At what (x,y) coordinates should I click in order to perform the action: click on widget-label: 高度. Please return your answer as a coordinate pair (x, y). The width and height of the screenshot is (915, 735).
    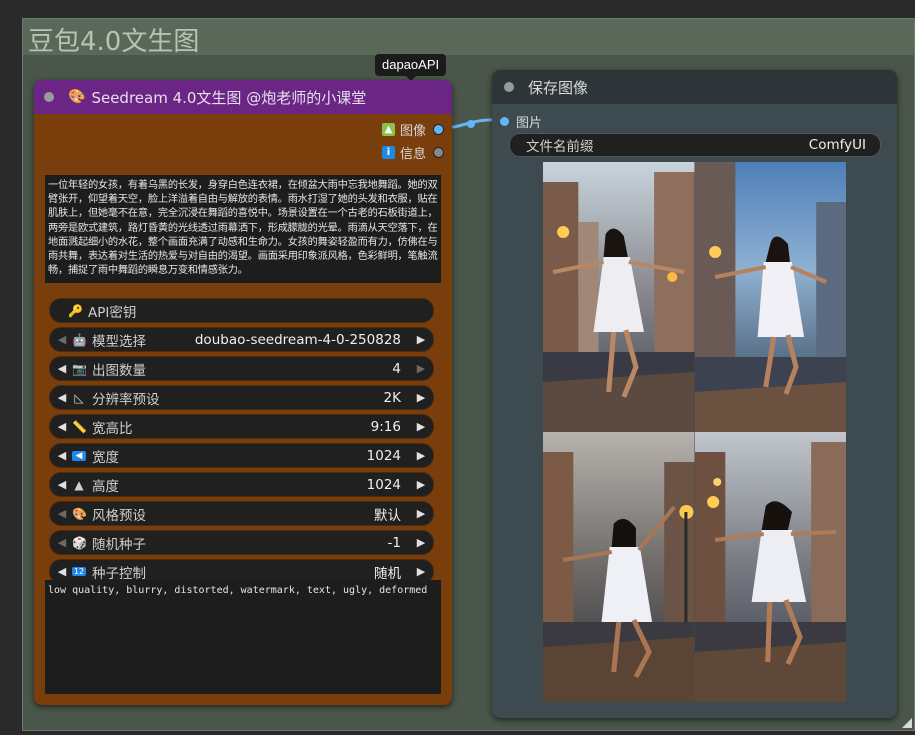
    Looking at the image, I should click on (105, 486).